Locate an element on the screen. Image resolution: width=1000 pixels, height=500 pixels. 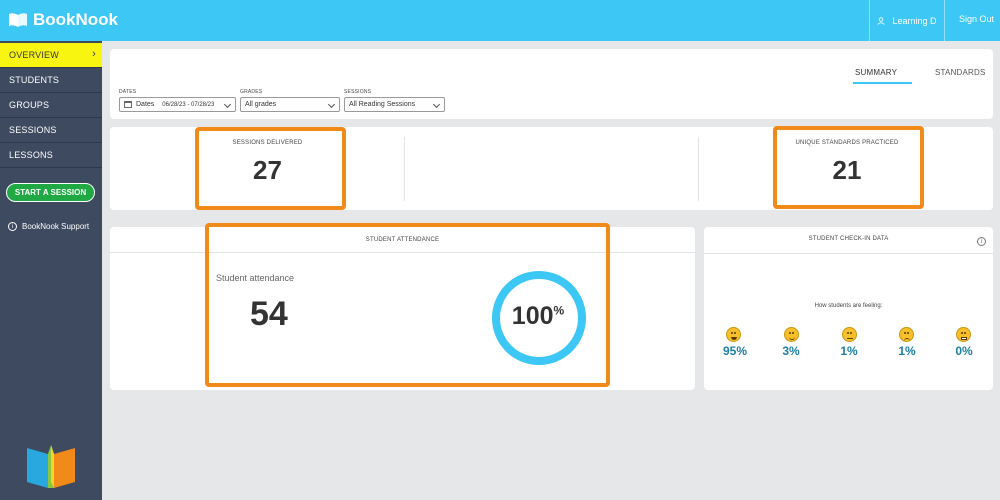
sidebar-item-sessions: SESSIONS is located at coordinates (51, 130).